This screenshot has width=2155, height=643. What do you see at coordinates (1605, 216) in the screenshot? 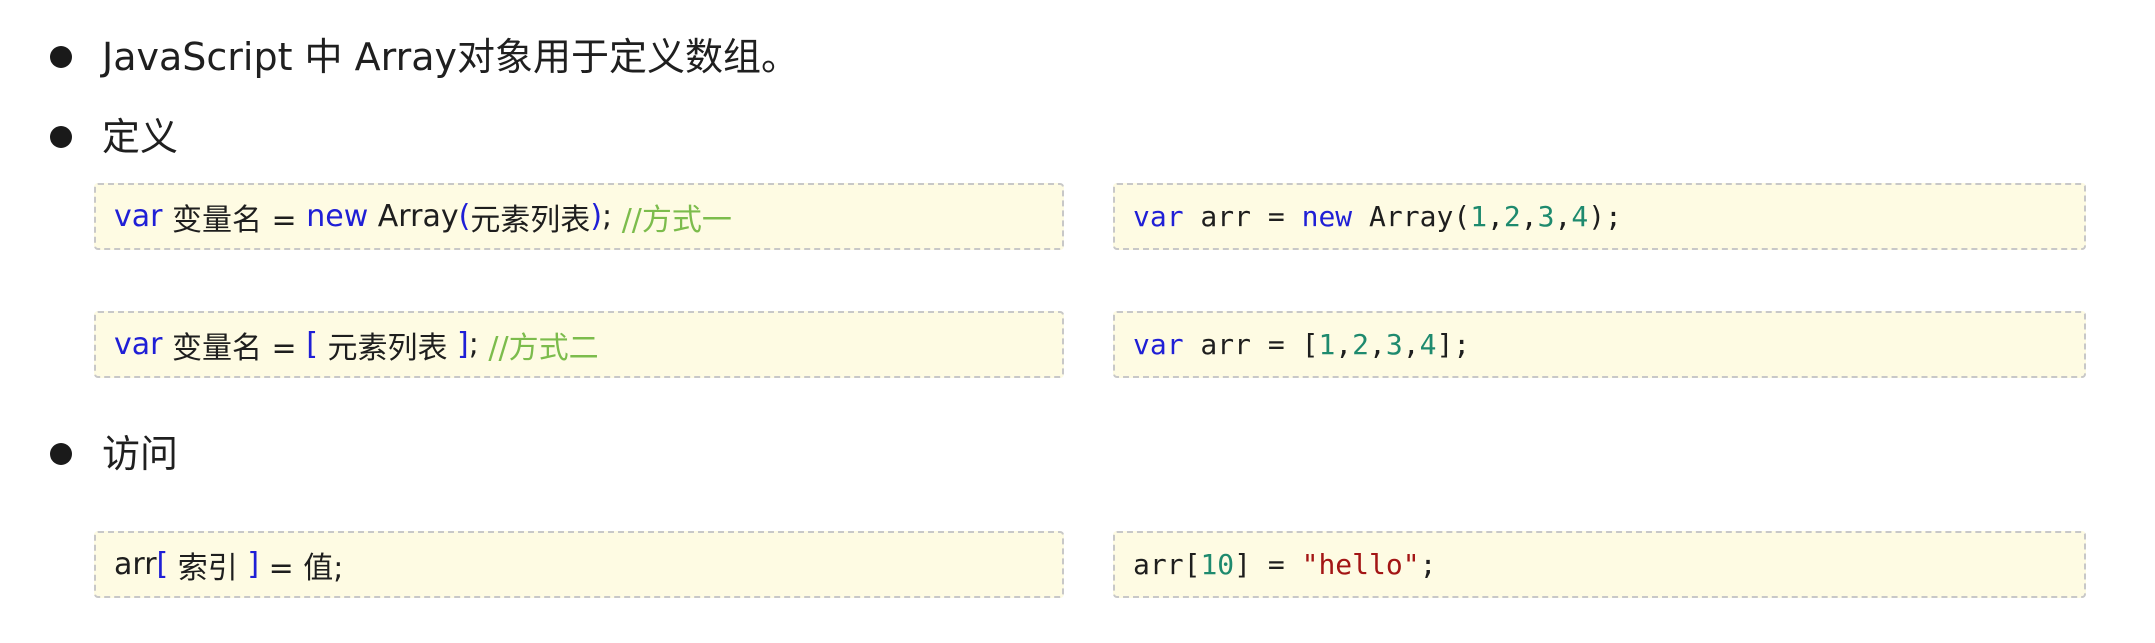
I see `code-text: );` at bounding box center [1605, 216].